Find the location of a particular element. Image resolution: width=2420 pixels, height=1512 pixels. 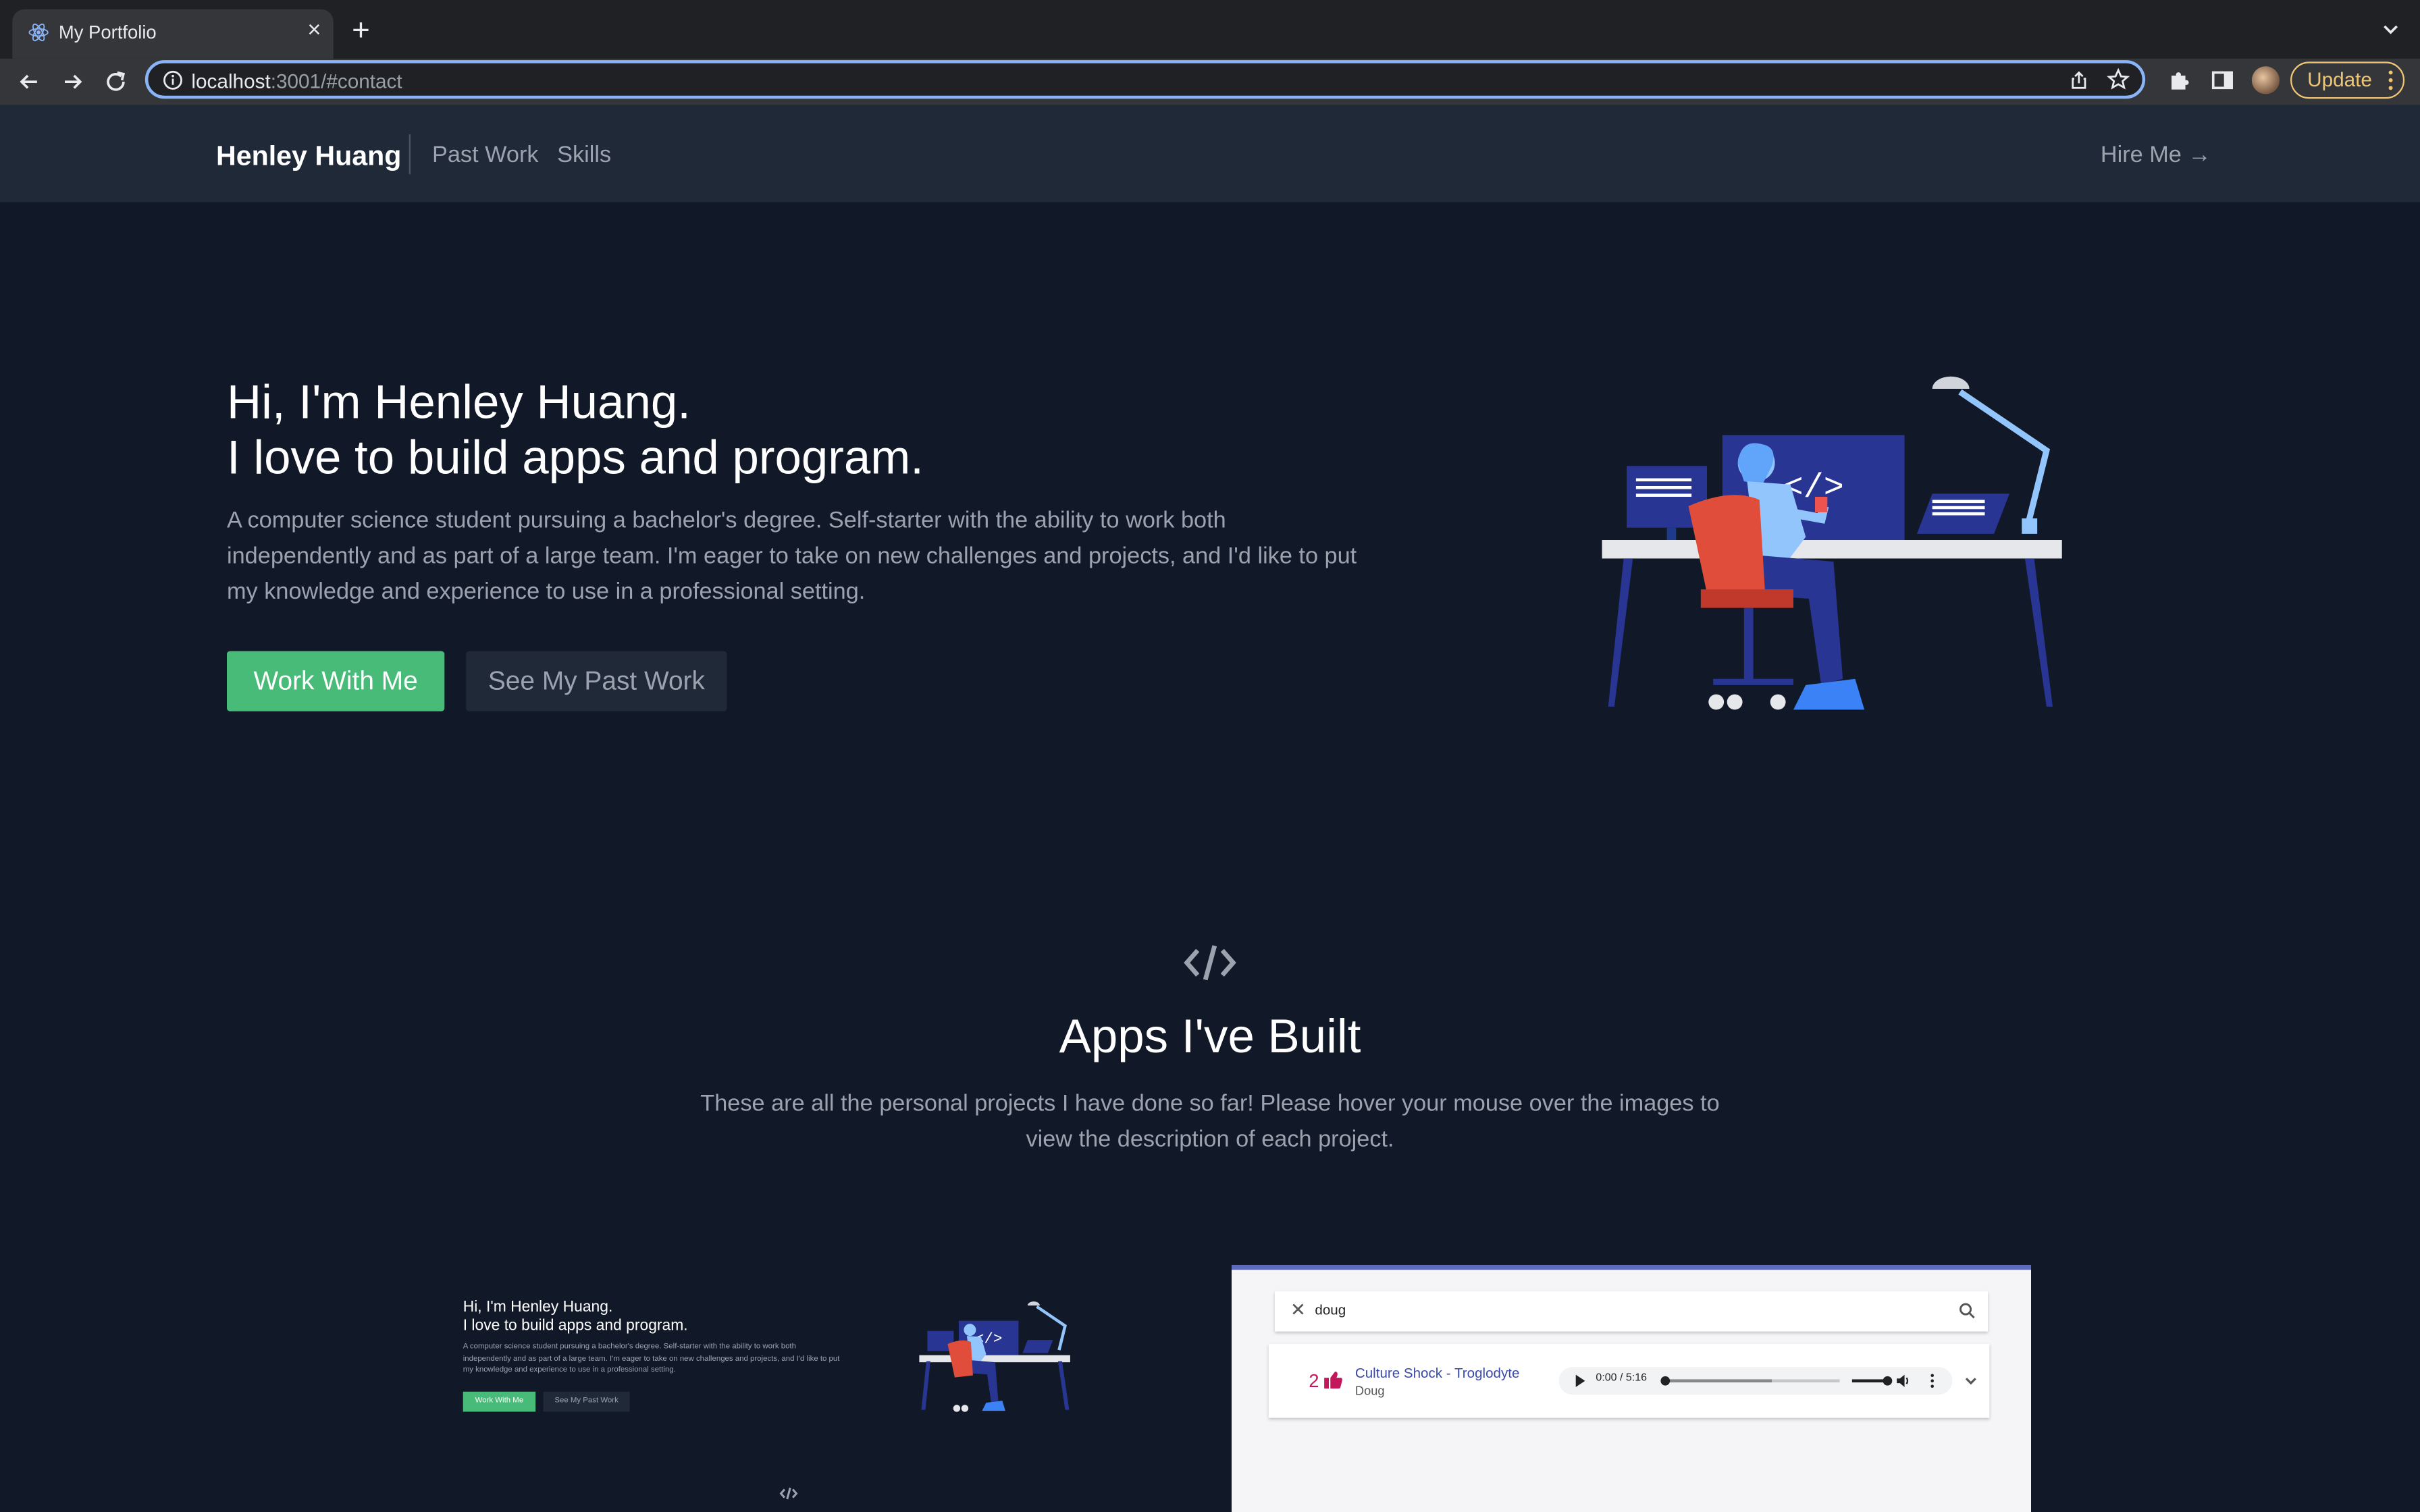

back-arrow-icon is located at coordinates (29, 82).